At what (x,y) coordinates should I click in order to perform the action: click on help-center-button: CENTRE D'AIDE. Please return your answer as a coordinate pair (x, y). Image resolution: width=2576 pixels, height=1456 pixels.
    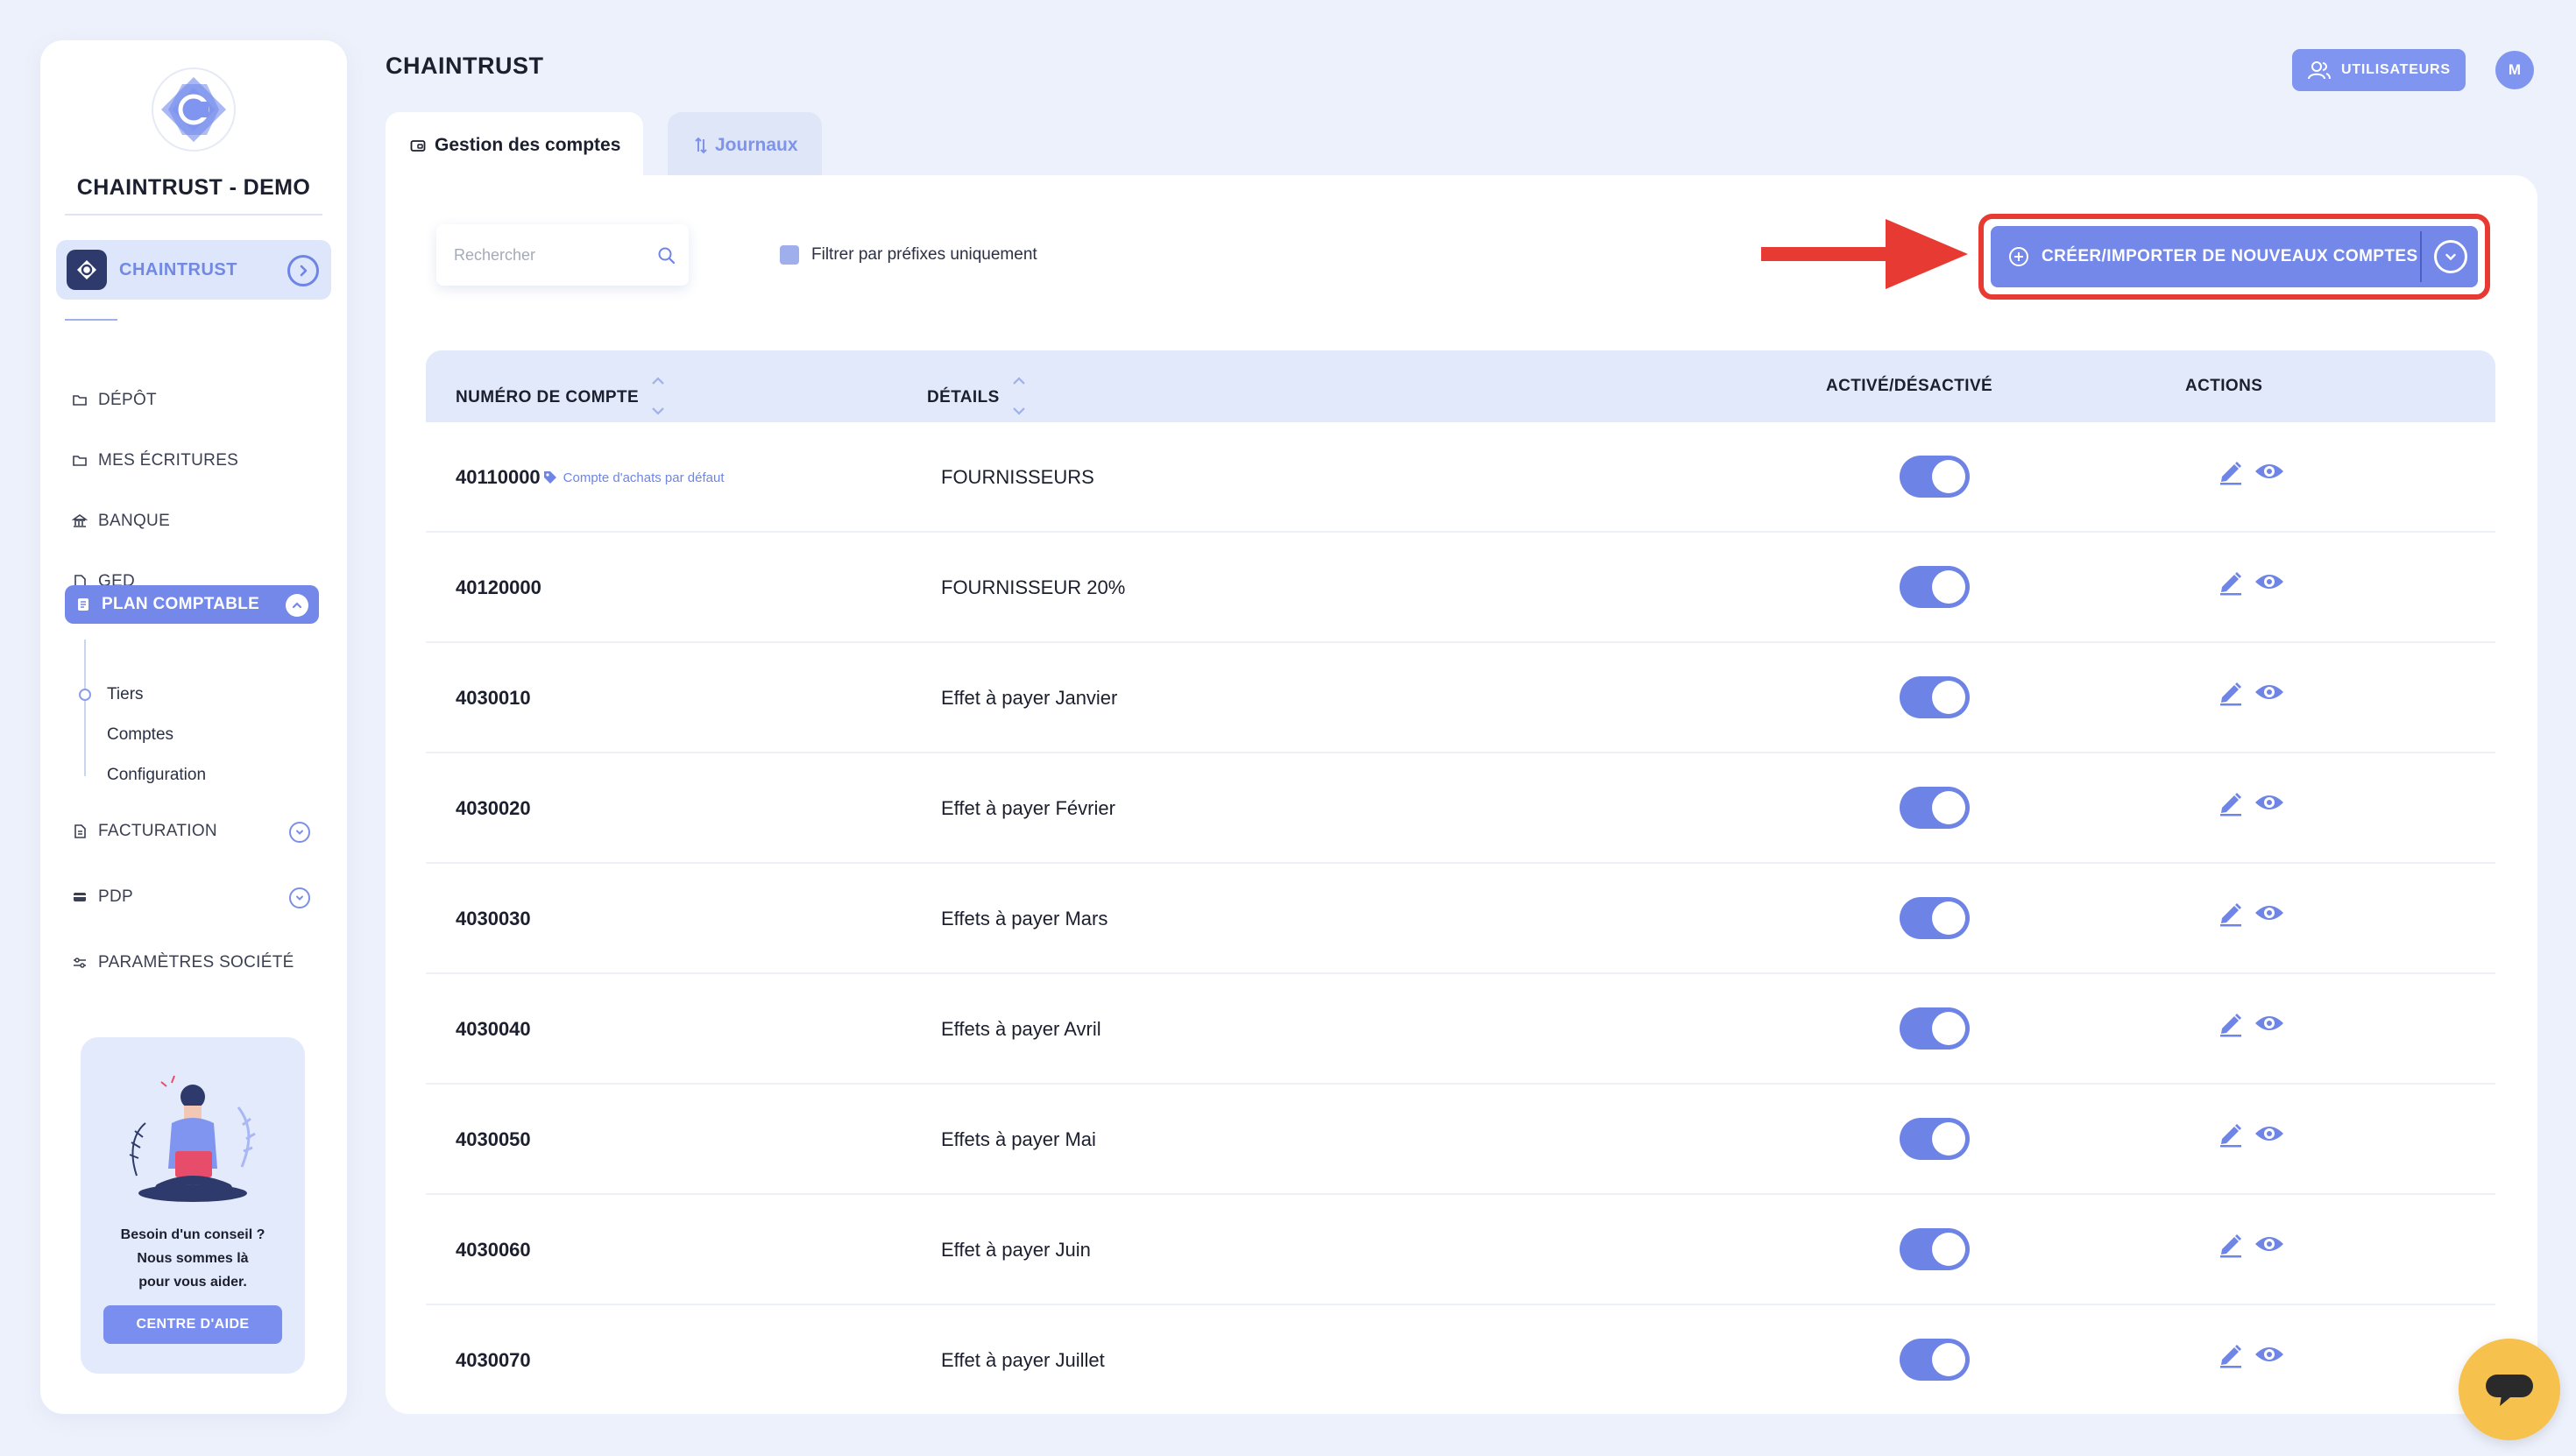
    Looking at the image, I should click on (192, 1324).